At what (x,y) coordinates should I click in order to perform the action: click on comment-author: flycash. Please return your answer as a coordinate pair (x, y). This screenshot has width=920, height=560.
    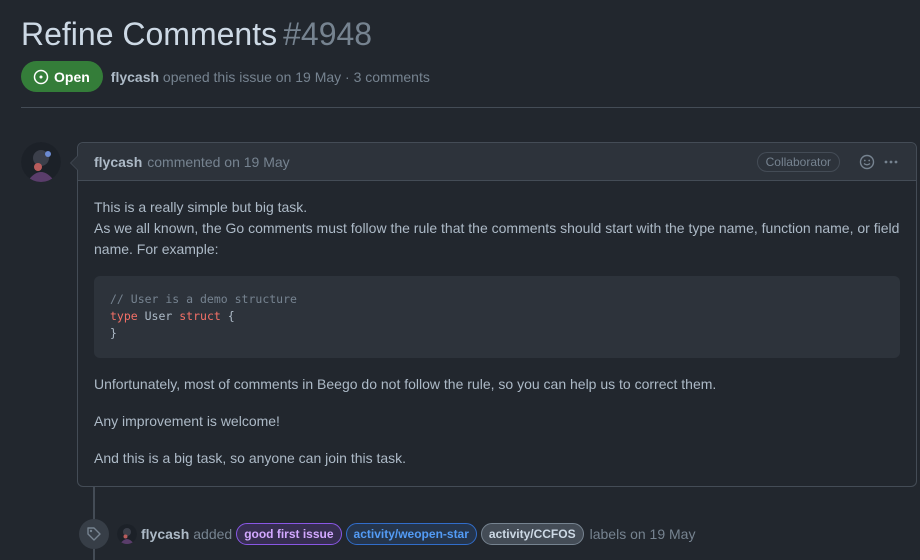
    Looking at the image, I should click on (118, 162).